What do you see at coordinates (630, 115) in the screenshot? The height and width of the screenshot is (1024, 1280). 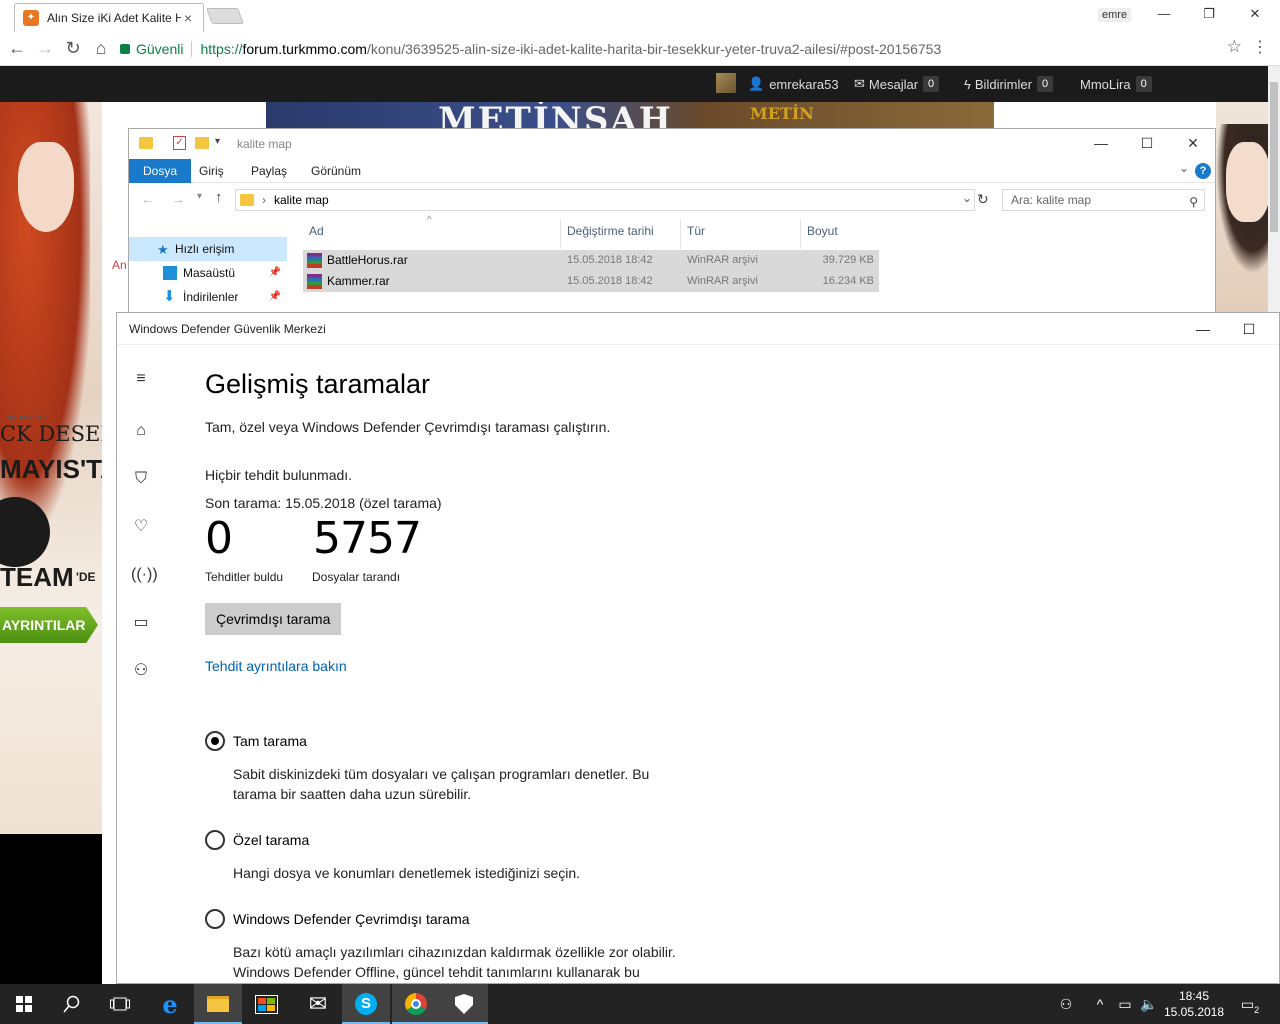 I see `top-ad-banner: METİNSAH METİN` at bounding box center [630, 115].